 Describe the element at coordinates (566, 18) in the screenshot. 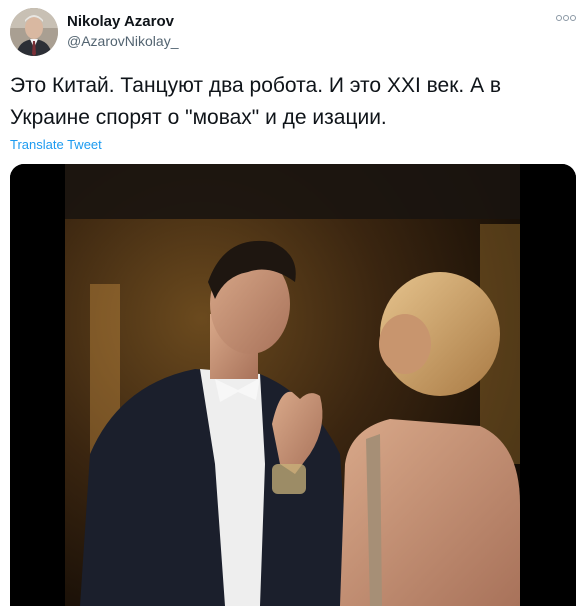

I see `more-options-icon` at that location.